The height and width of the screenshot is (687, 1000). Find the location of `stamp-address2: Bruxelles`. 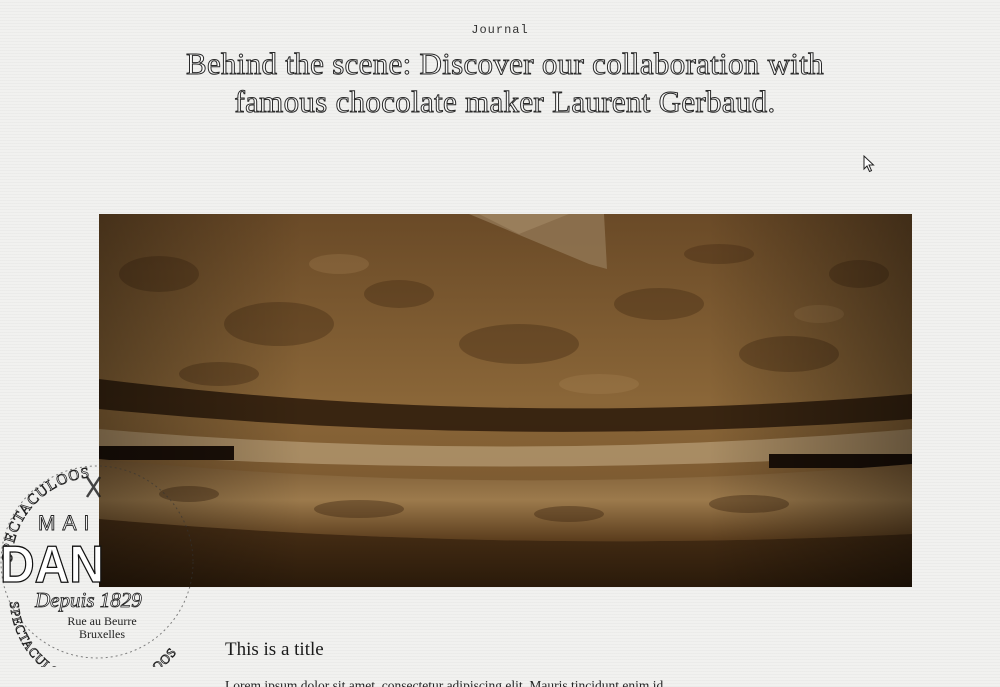

stamp-address2: Bruxelles is located at coordinates (102, 634).